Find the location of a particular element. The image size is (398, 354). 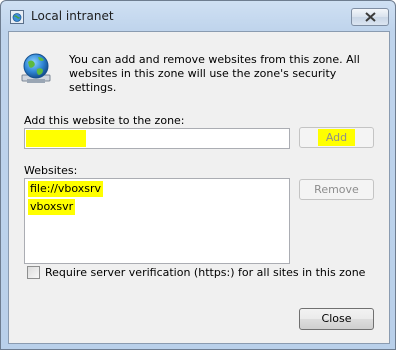

close-button: Close is located at coordinates (336, 319).